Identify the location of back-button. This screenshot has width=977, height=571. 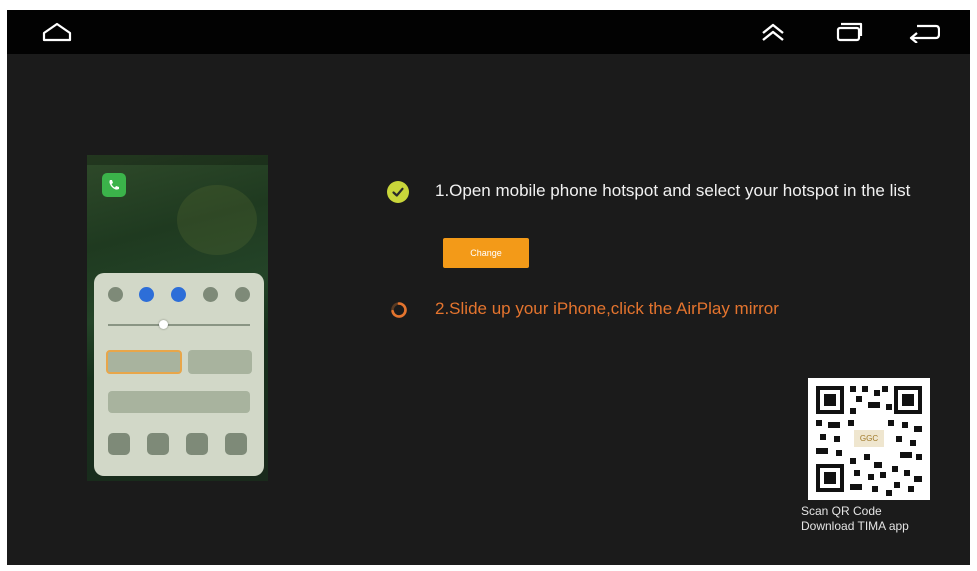
(924, 32).